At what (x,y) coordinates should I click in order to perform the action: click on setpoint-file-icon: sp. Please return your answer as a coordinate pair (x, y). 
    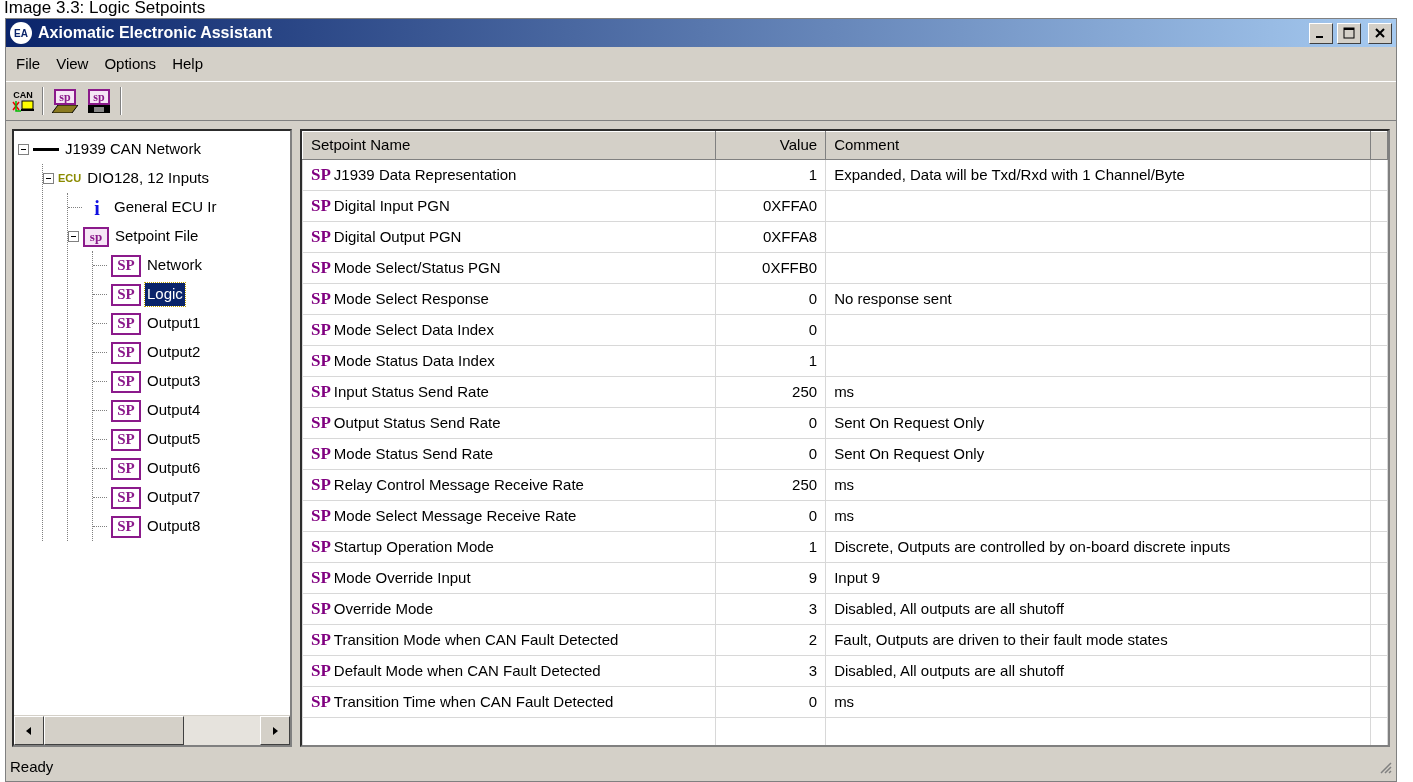
    Looking at the image, I should click on (96, 236).